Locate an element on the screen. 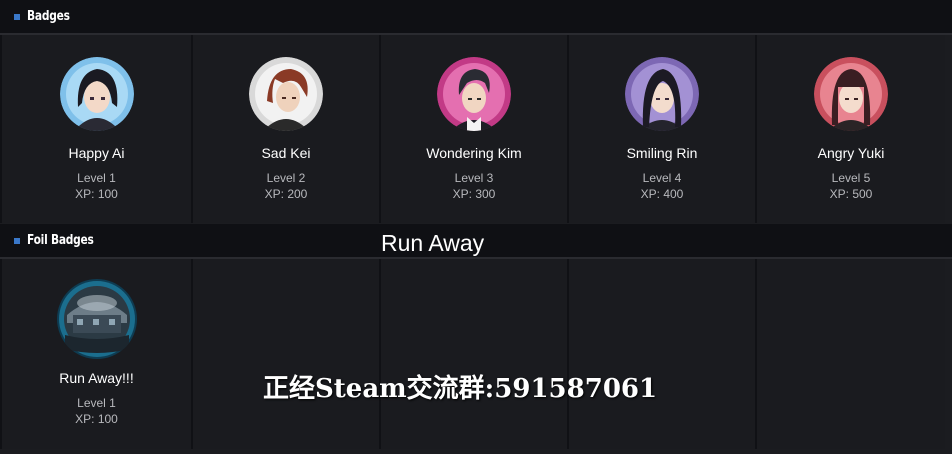 The image size is (952, 454). badge-avatar-happy-ai is located at coordinates (96, 94).